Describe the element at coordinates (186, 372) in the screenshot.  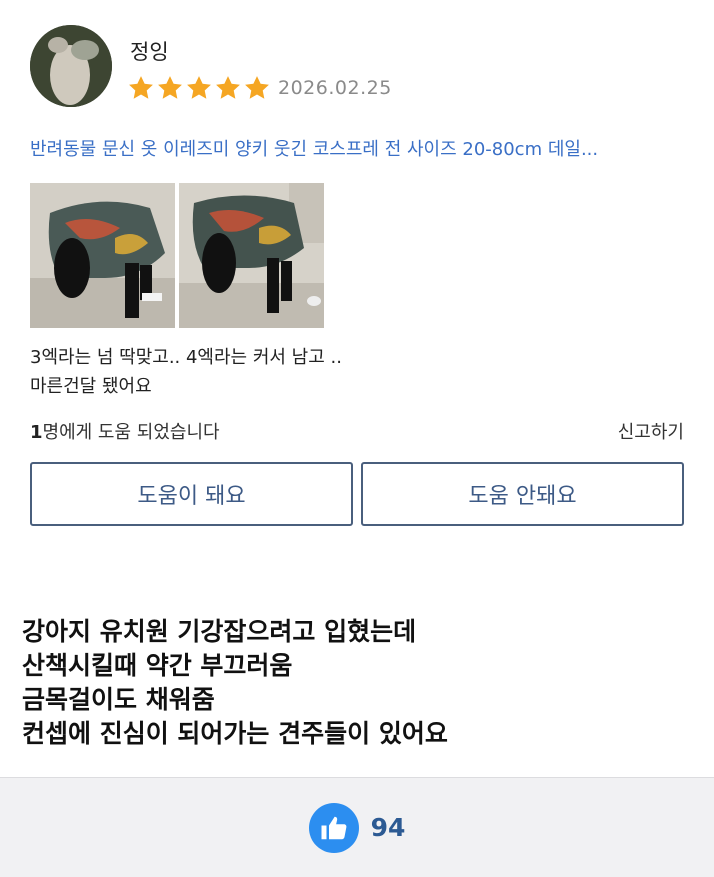
I see `review-text: 3엑라는 넘 딱맞고.. 4엑라는 커서 남고 .. 마른건달 됐어요` at that location.